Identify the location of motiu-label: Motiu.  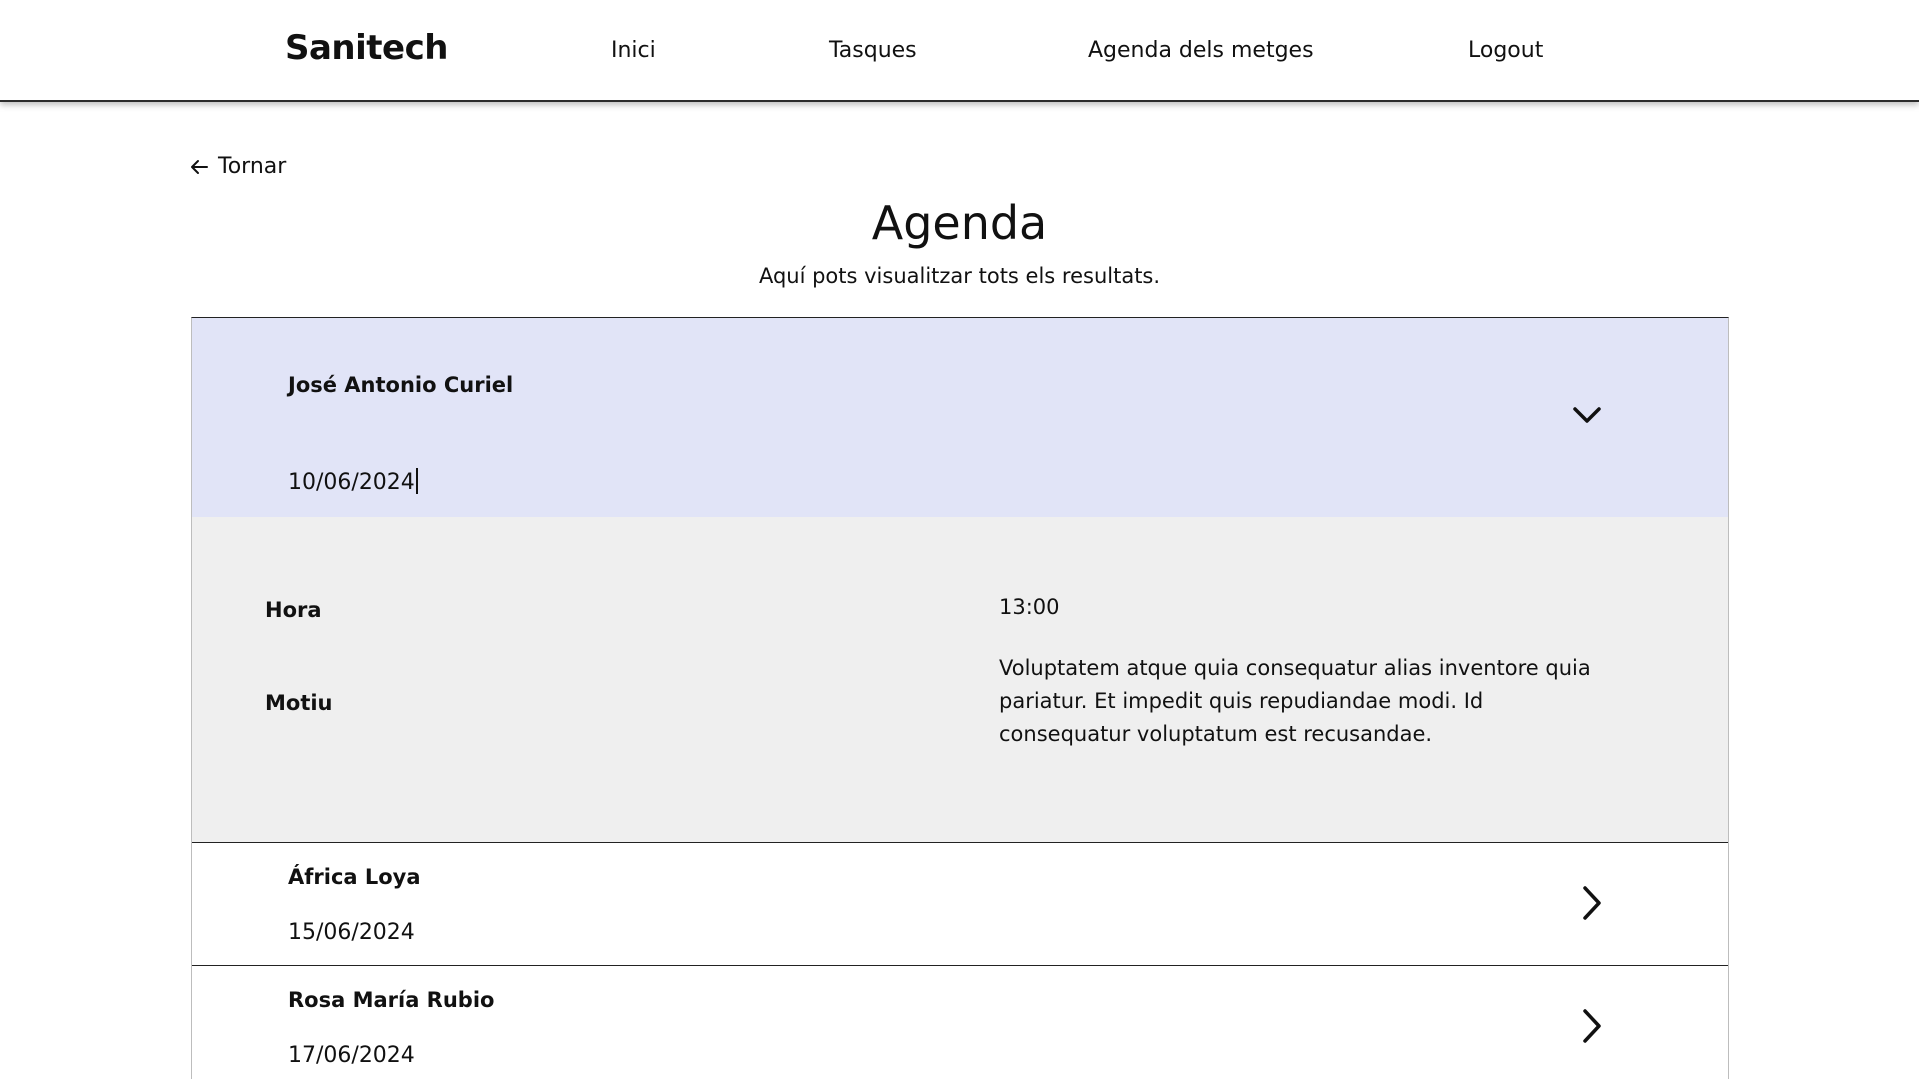
(299, 703).